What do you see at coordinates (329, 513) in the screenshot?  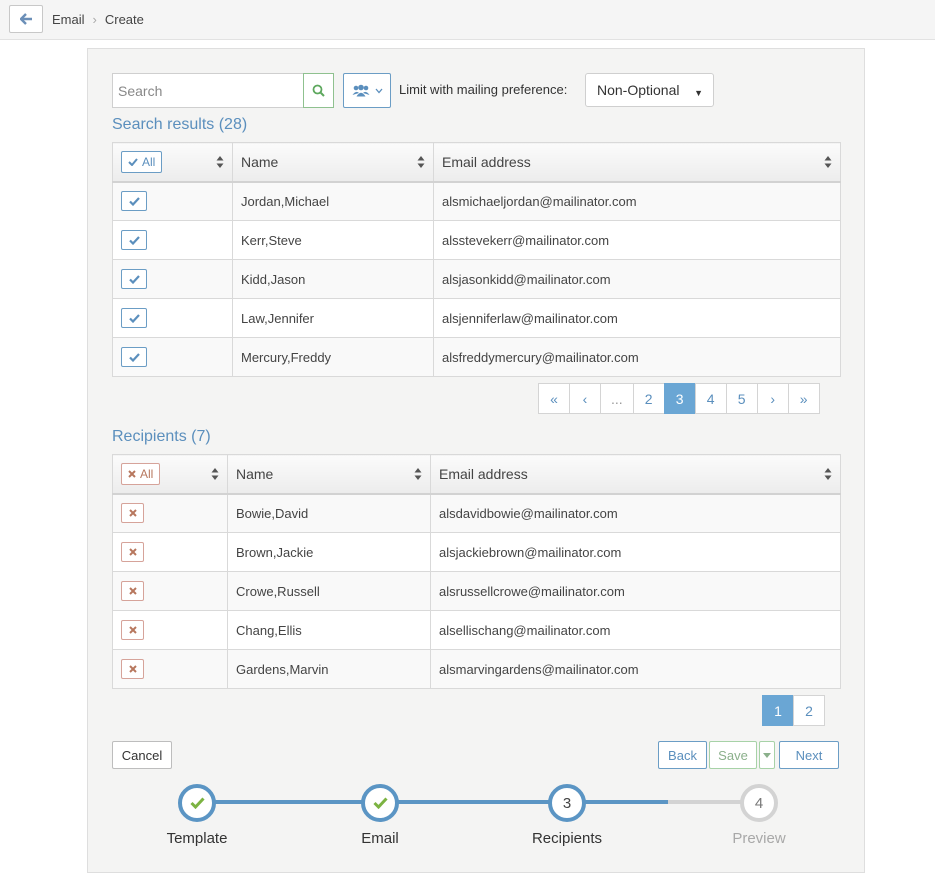 I see `name-cell: Bowie,David` at bounding box center [329, 513].